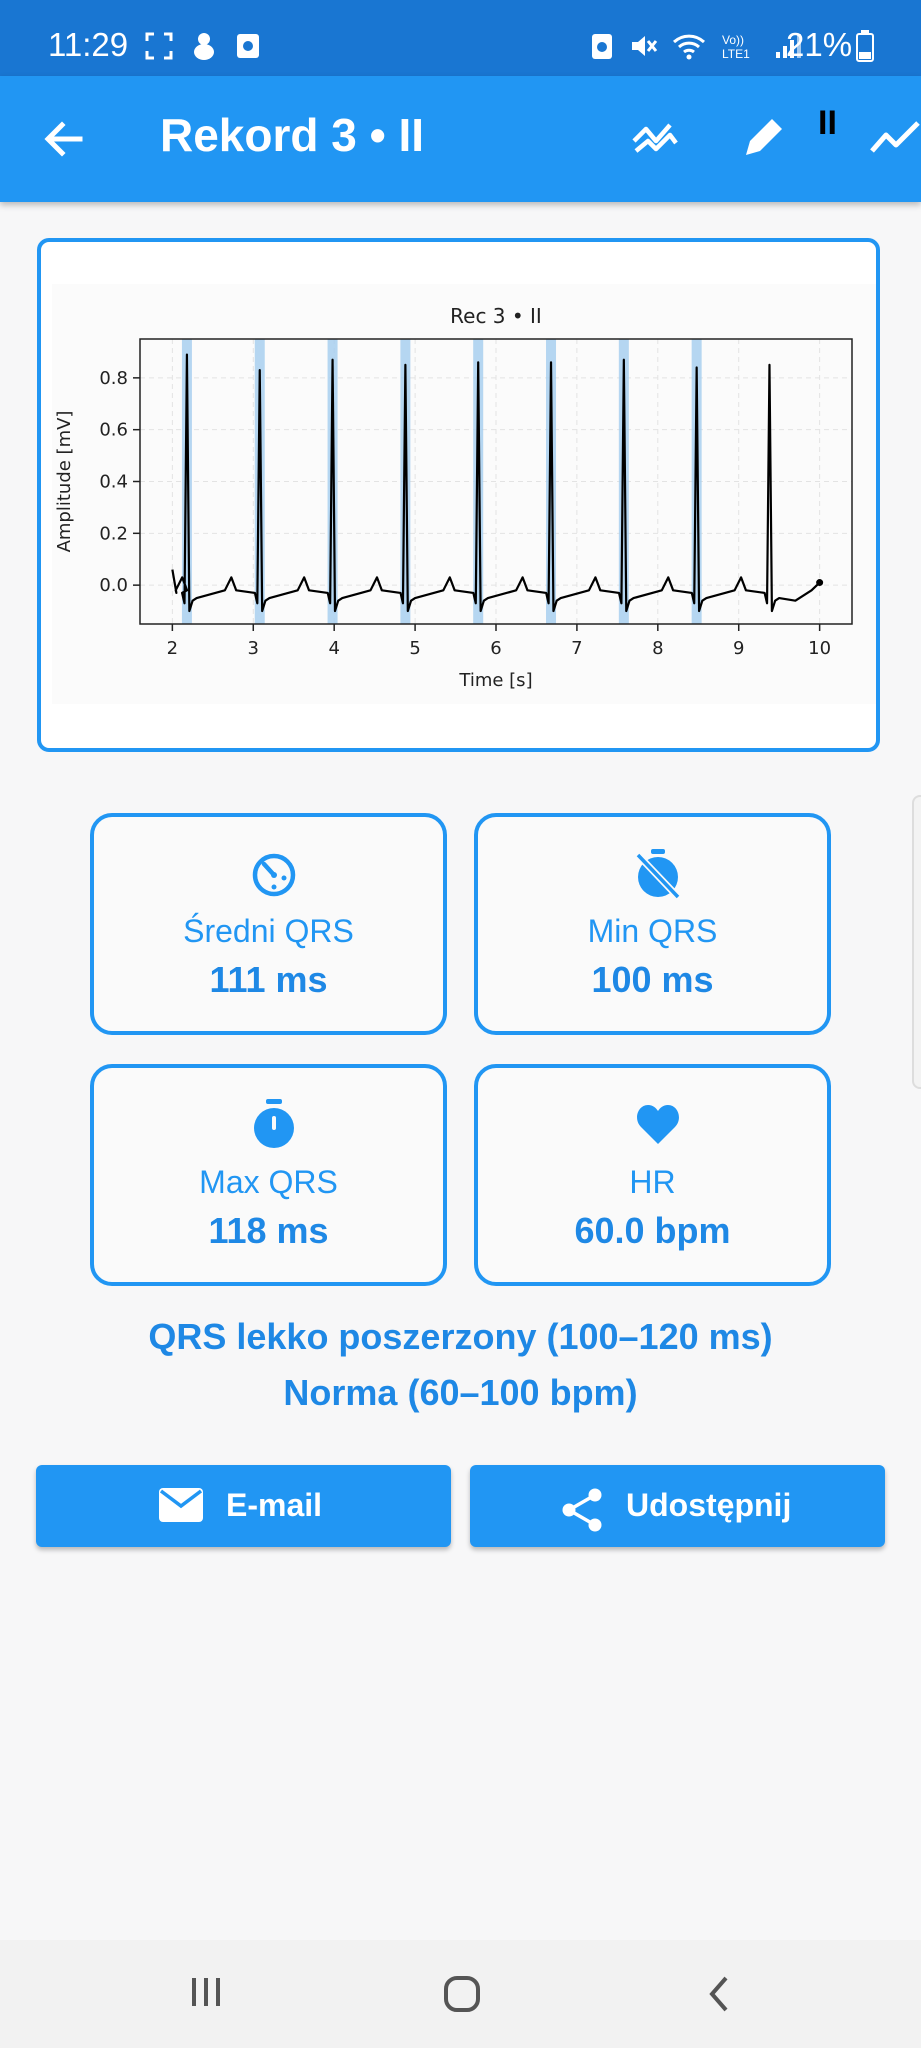  I want to click on wifi-icon, so click(689, 47).